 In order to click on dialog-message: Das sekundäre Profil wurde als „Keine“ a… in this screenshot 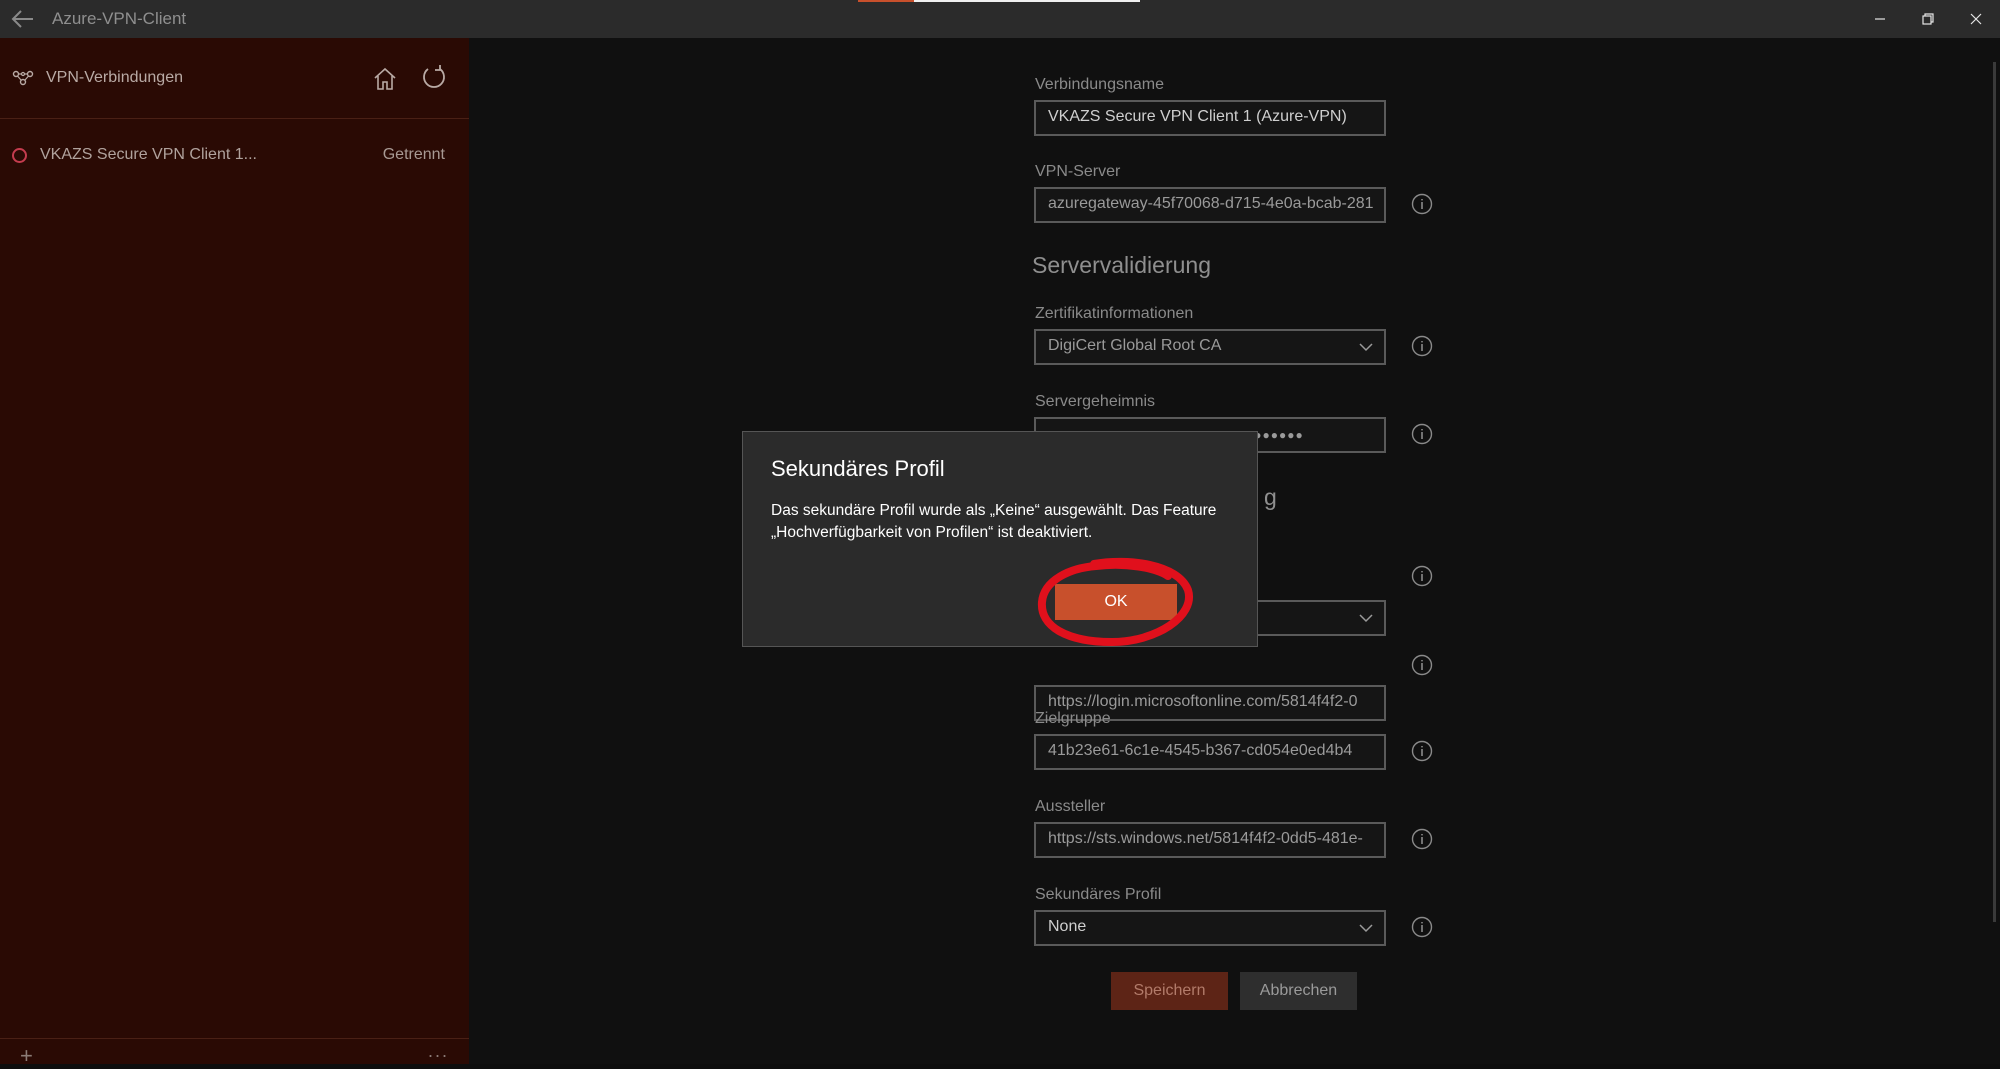, I will do `click(994, 521)`.